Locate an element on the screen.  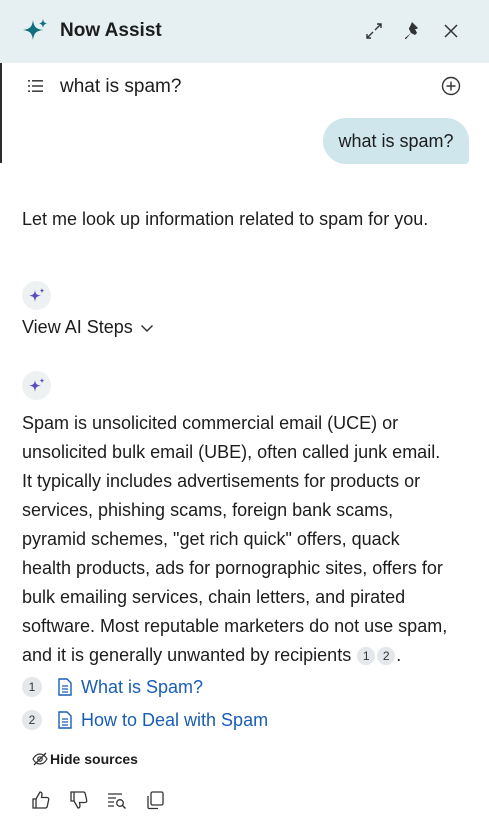
source-item: 1 What is Spam? is located at coordinates (112, 687).